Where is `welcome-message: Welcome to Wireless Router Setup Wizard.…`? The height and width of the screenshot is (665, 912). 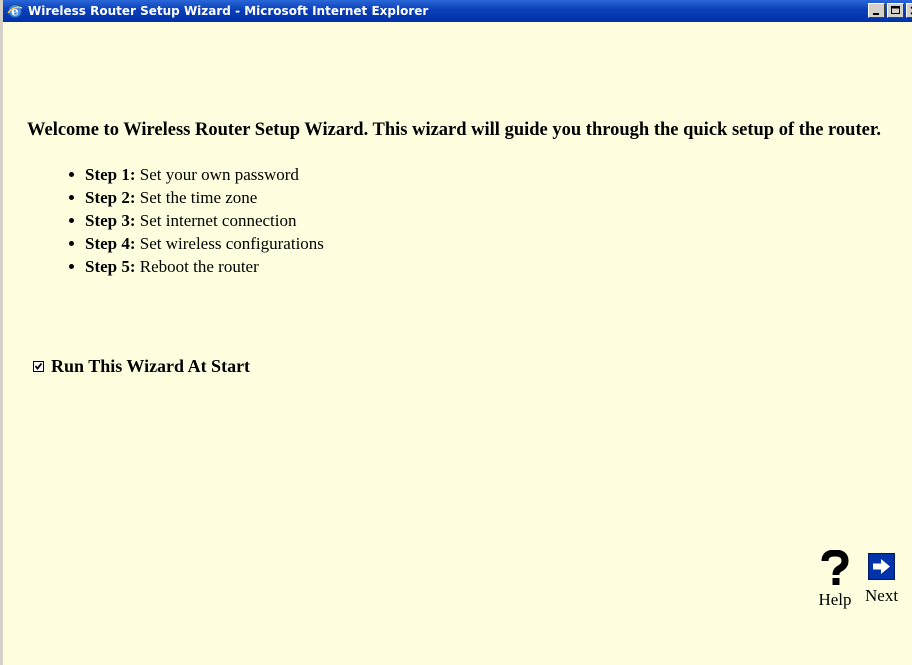
welcome-message: Welcome to Wireless Router Setup Wizard.… is located at coordinates (454, 130).